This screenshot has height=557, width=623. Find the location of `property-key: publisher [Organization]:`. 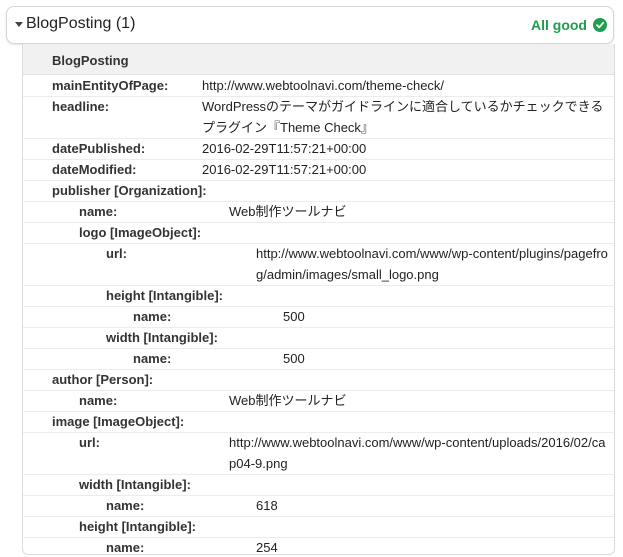

property-key: publisher [Organization]: is located at coordinates (129, 190).